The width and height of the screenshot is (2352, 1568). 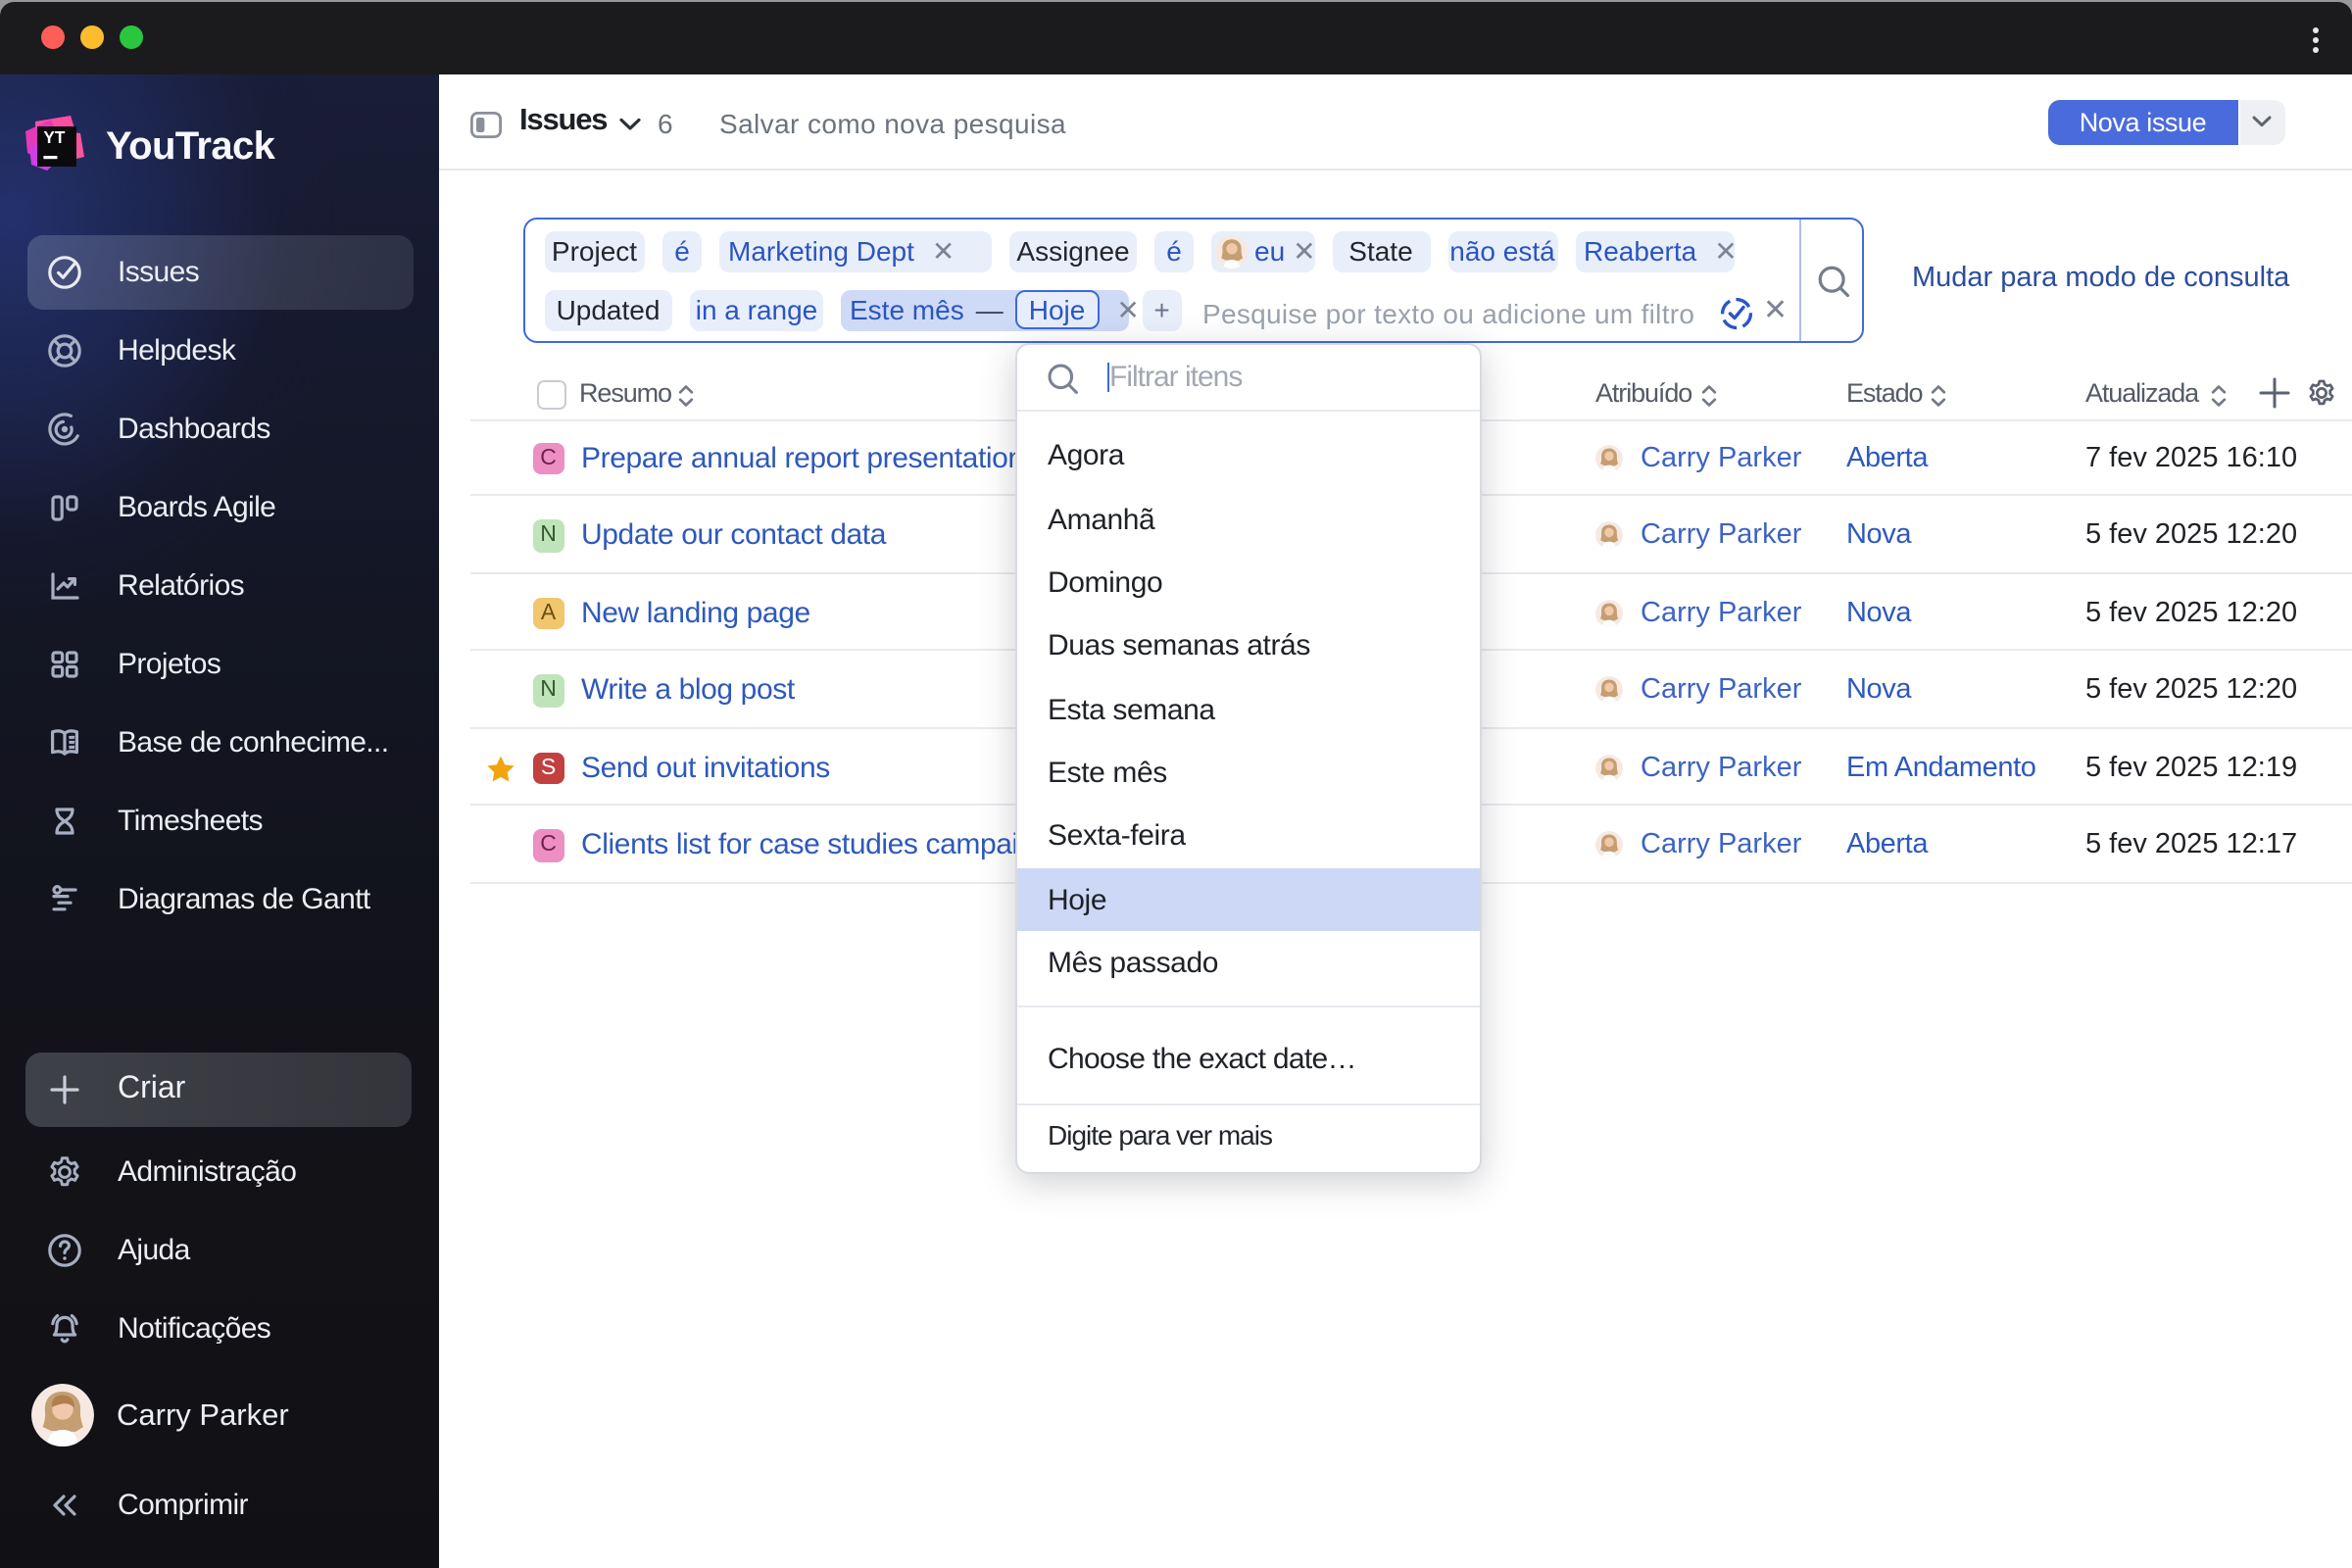 I want to click on svg-text: YT, so click(x=53, y=137).